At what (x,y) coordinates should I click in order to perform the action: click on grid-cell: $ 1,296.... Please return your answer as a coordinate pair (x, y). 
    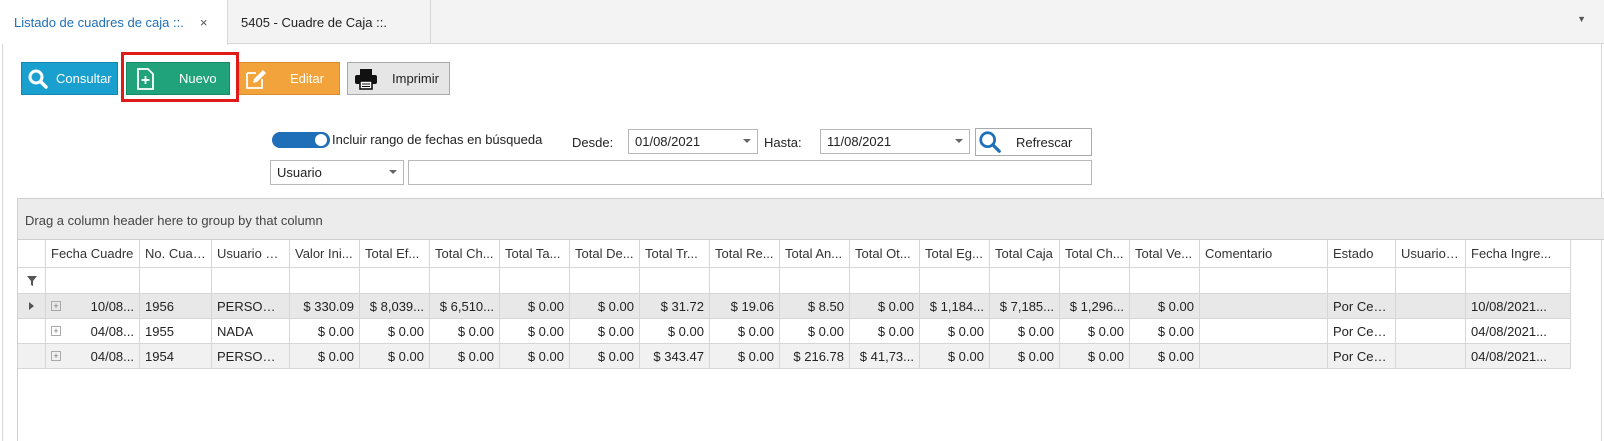
    Looking at the image, I should click on (1095, 306).